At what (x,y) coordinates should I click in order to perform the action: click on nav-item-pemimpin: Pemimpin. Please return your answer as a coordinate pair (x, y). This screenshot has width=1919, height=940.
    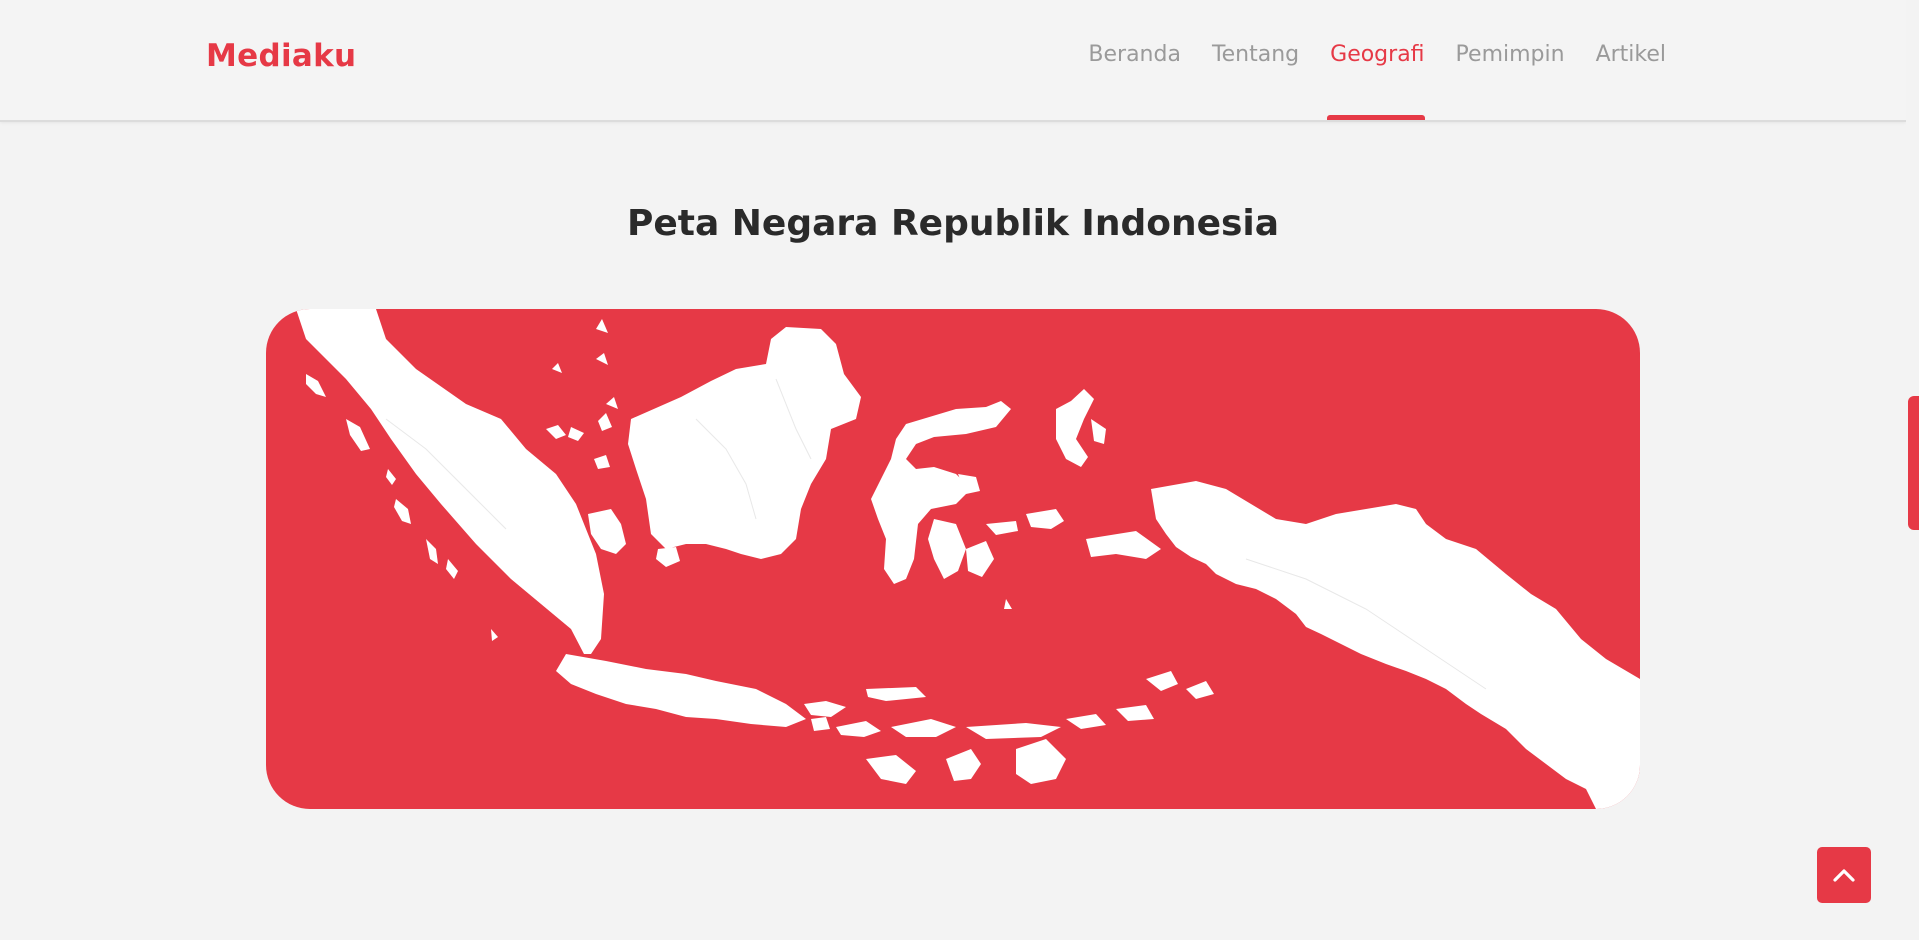
    Looking at the image, I should click on (1510, 60).